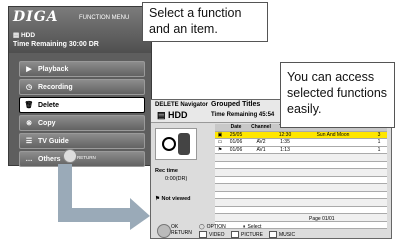 This screenshot has width=395, height=242. I want to click on play-icon: ▶, so click(29, 69).